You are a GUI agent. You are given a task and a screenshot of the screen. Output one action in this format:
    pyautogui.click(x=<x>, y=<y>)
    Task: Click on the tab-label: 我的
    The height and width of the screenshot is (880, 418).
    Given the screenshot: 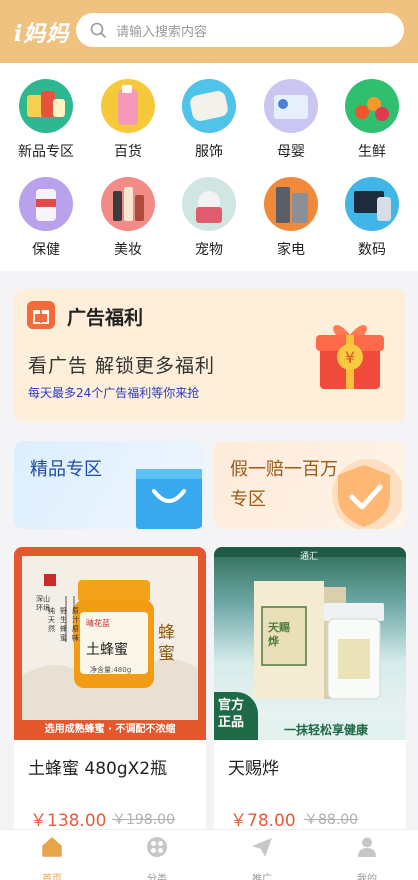 What is the action you would take?
    pyautogui.click(x=367, y=877)
    